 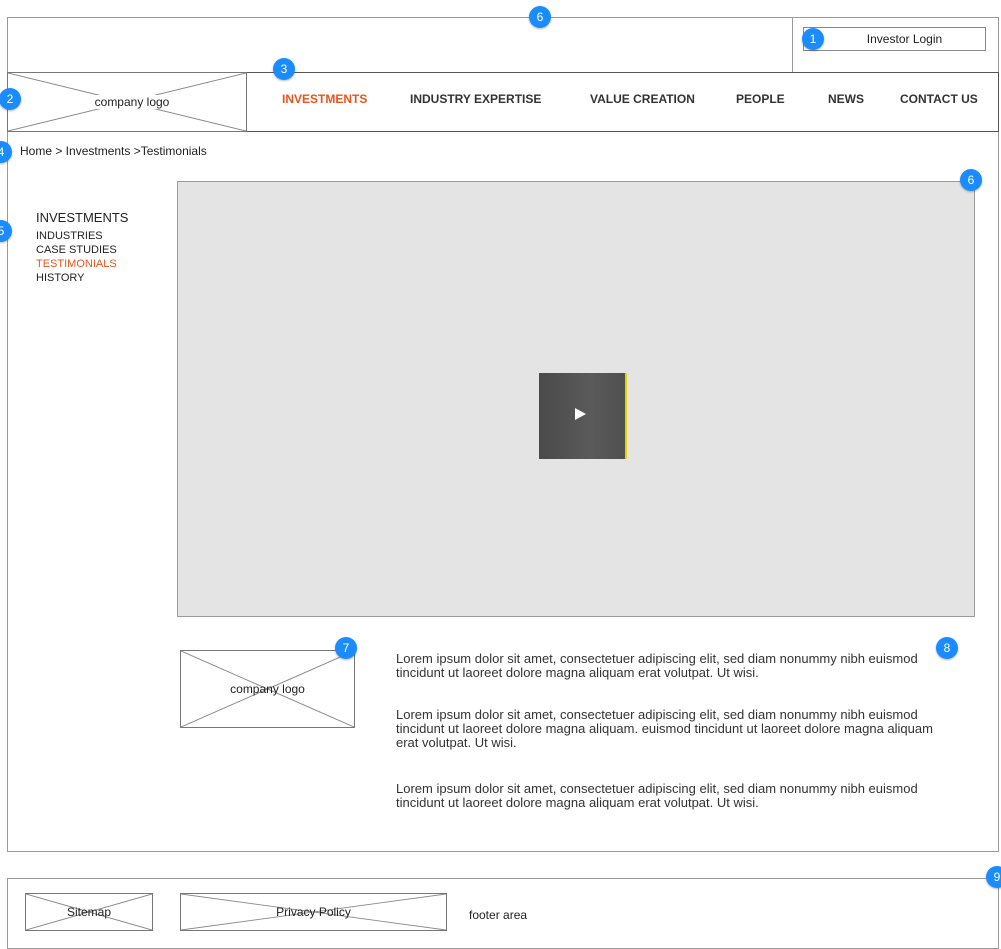 I want to click on annotation-badge: 8, so click(x=947, y=648).